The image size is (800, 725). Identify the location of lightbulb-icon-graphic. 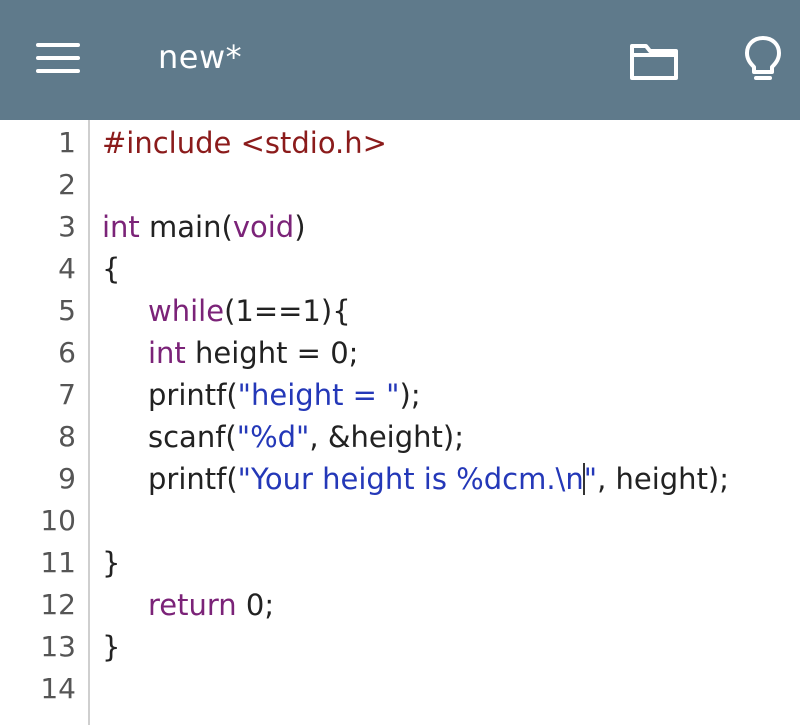
(763, 58).